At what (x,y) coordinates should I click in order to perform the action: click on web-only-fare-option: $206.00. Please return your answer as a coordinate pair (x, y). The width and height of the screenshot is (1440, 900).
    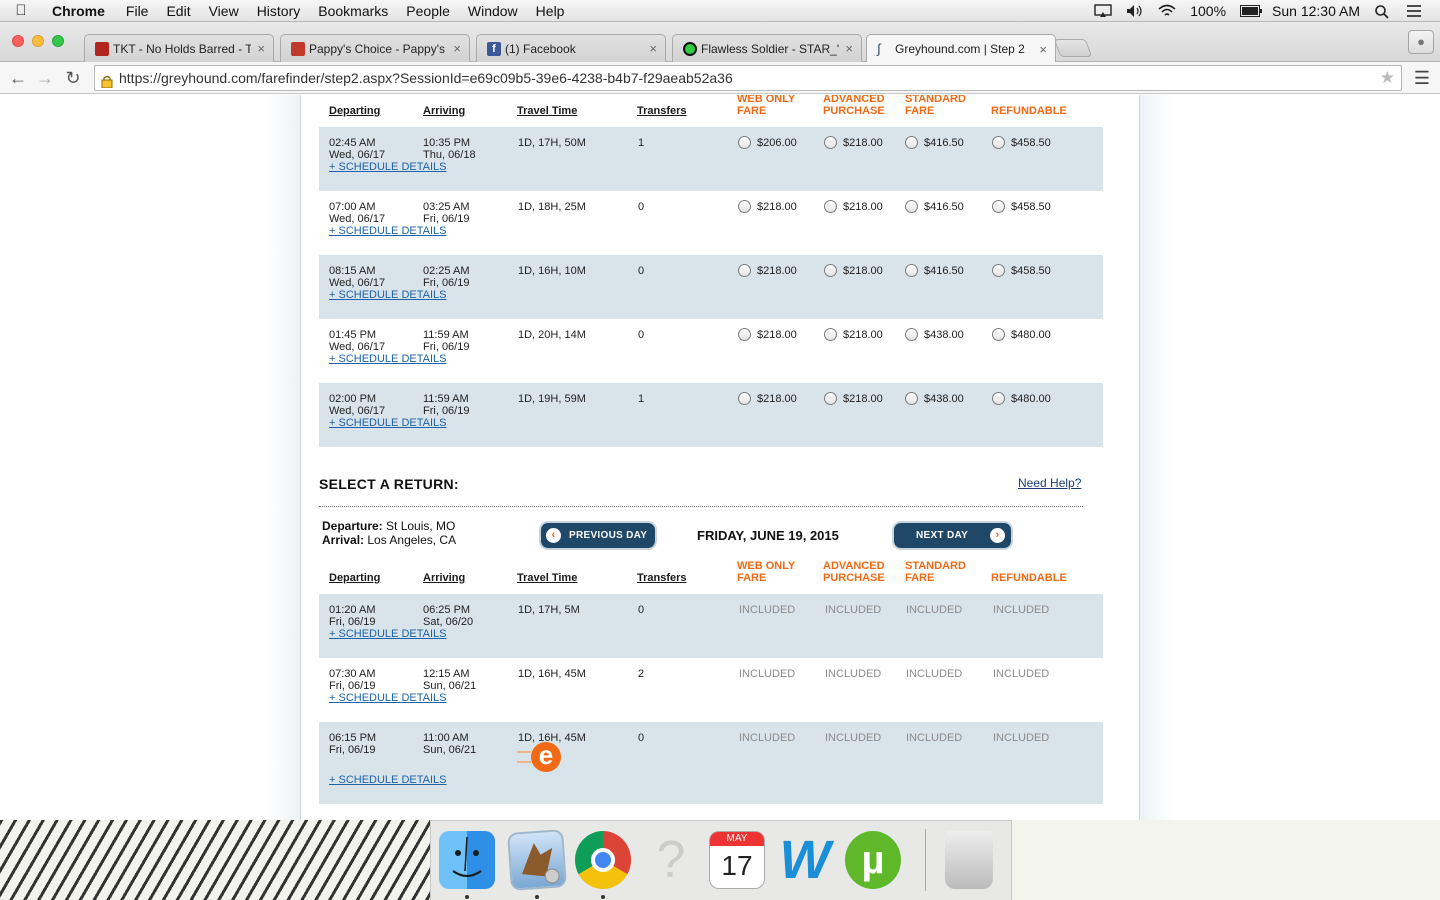
    Looking at the image, I should click on (767, 142).